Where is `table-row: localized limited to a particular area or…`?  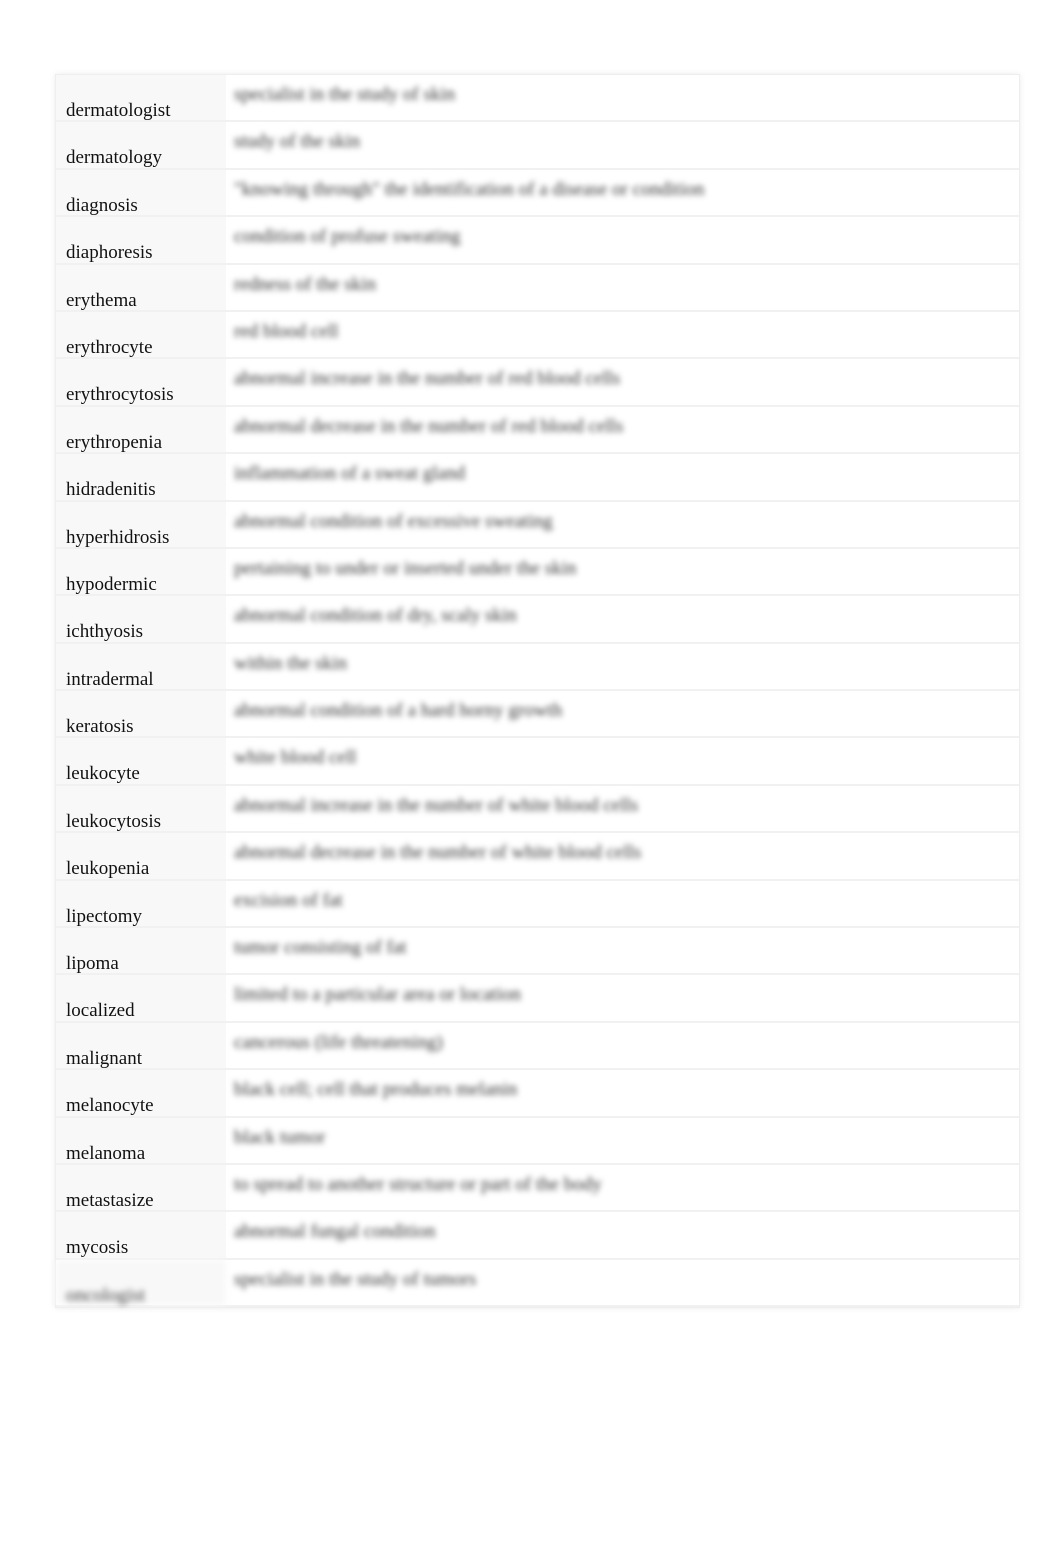
table-row: localized limited to a particular area or… is located at coordinates (537, 999).